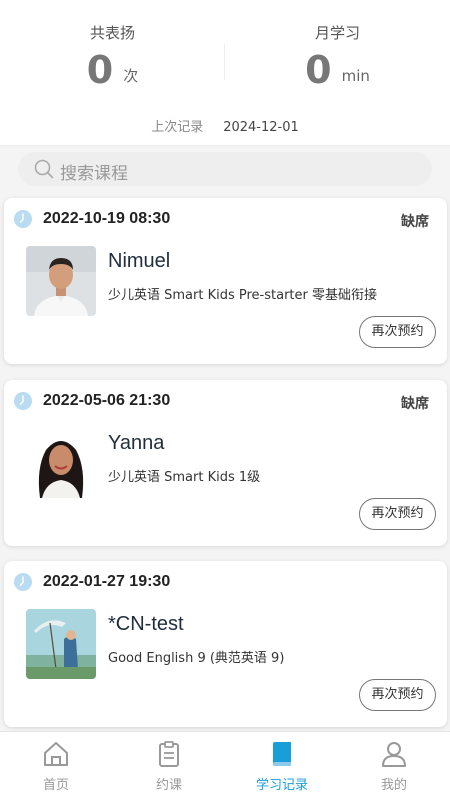 The image size is (450, 800). I want to click on praise-unit: 次, so click(131, 75).